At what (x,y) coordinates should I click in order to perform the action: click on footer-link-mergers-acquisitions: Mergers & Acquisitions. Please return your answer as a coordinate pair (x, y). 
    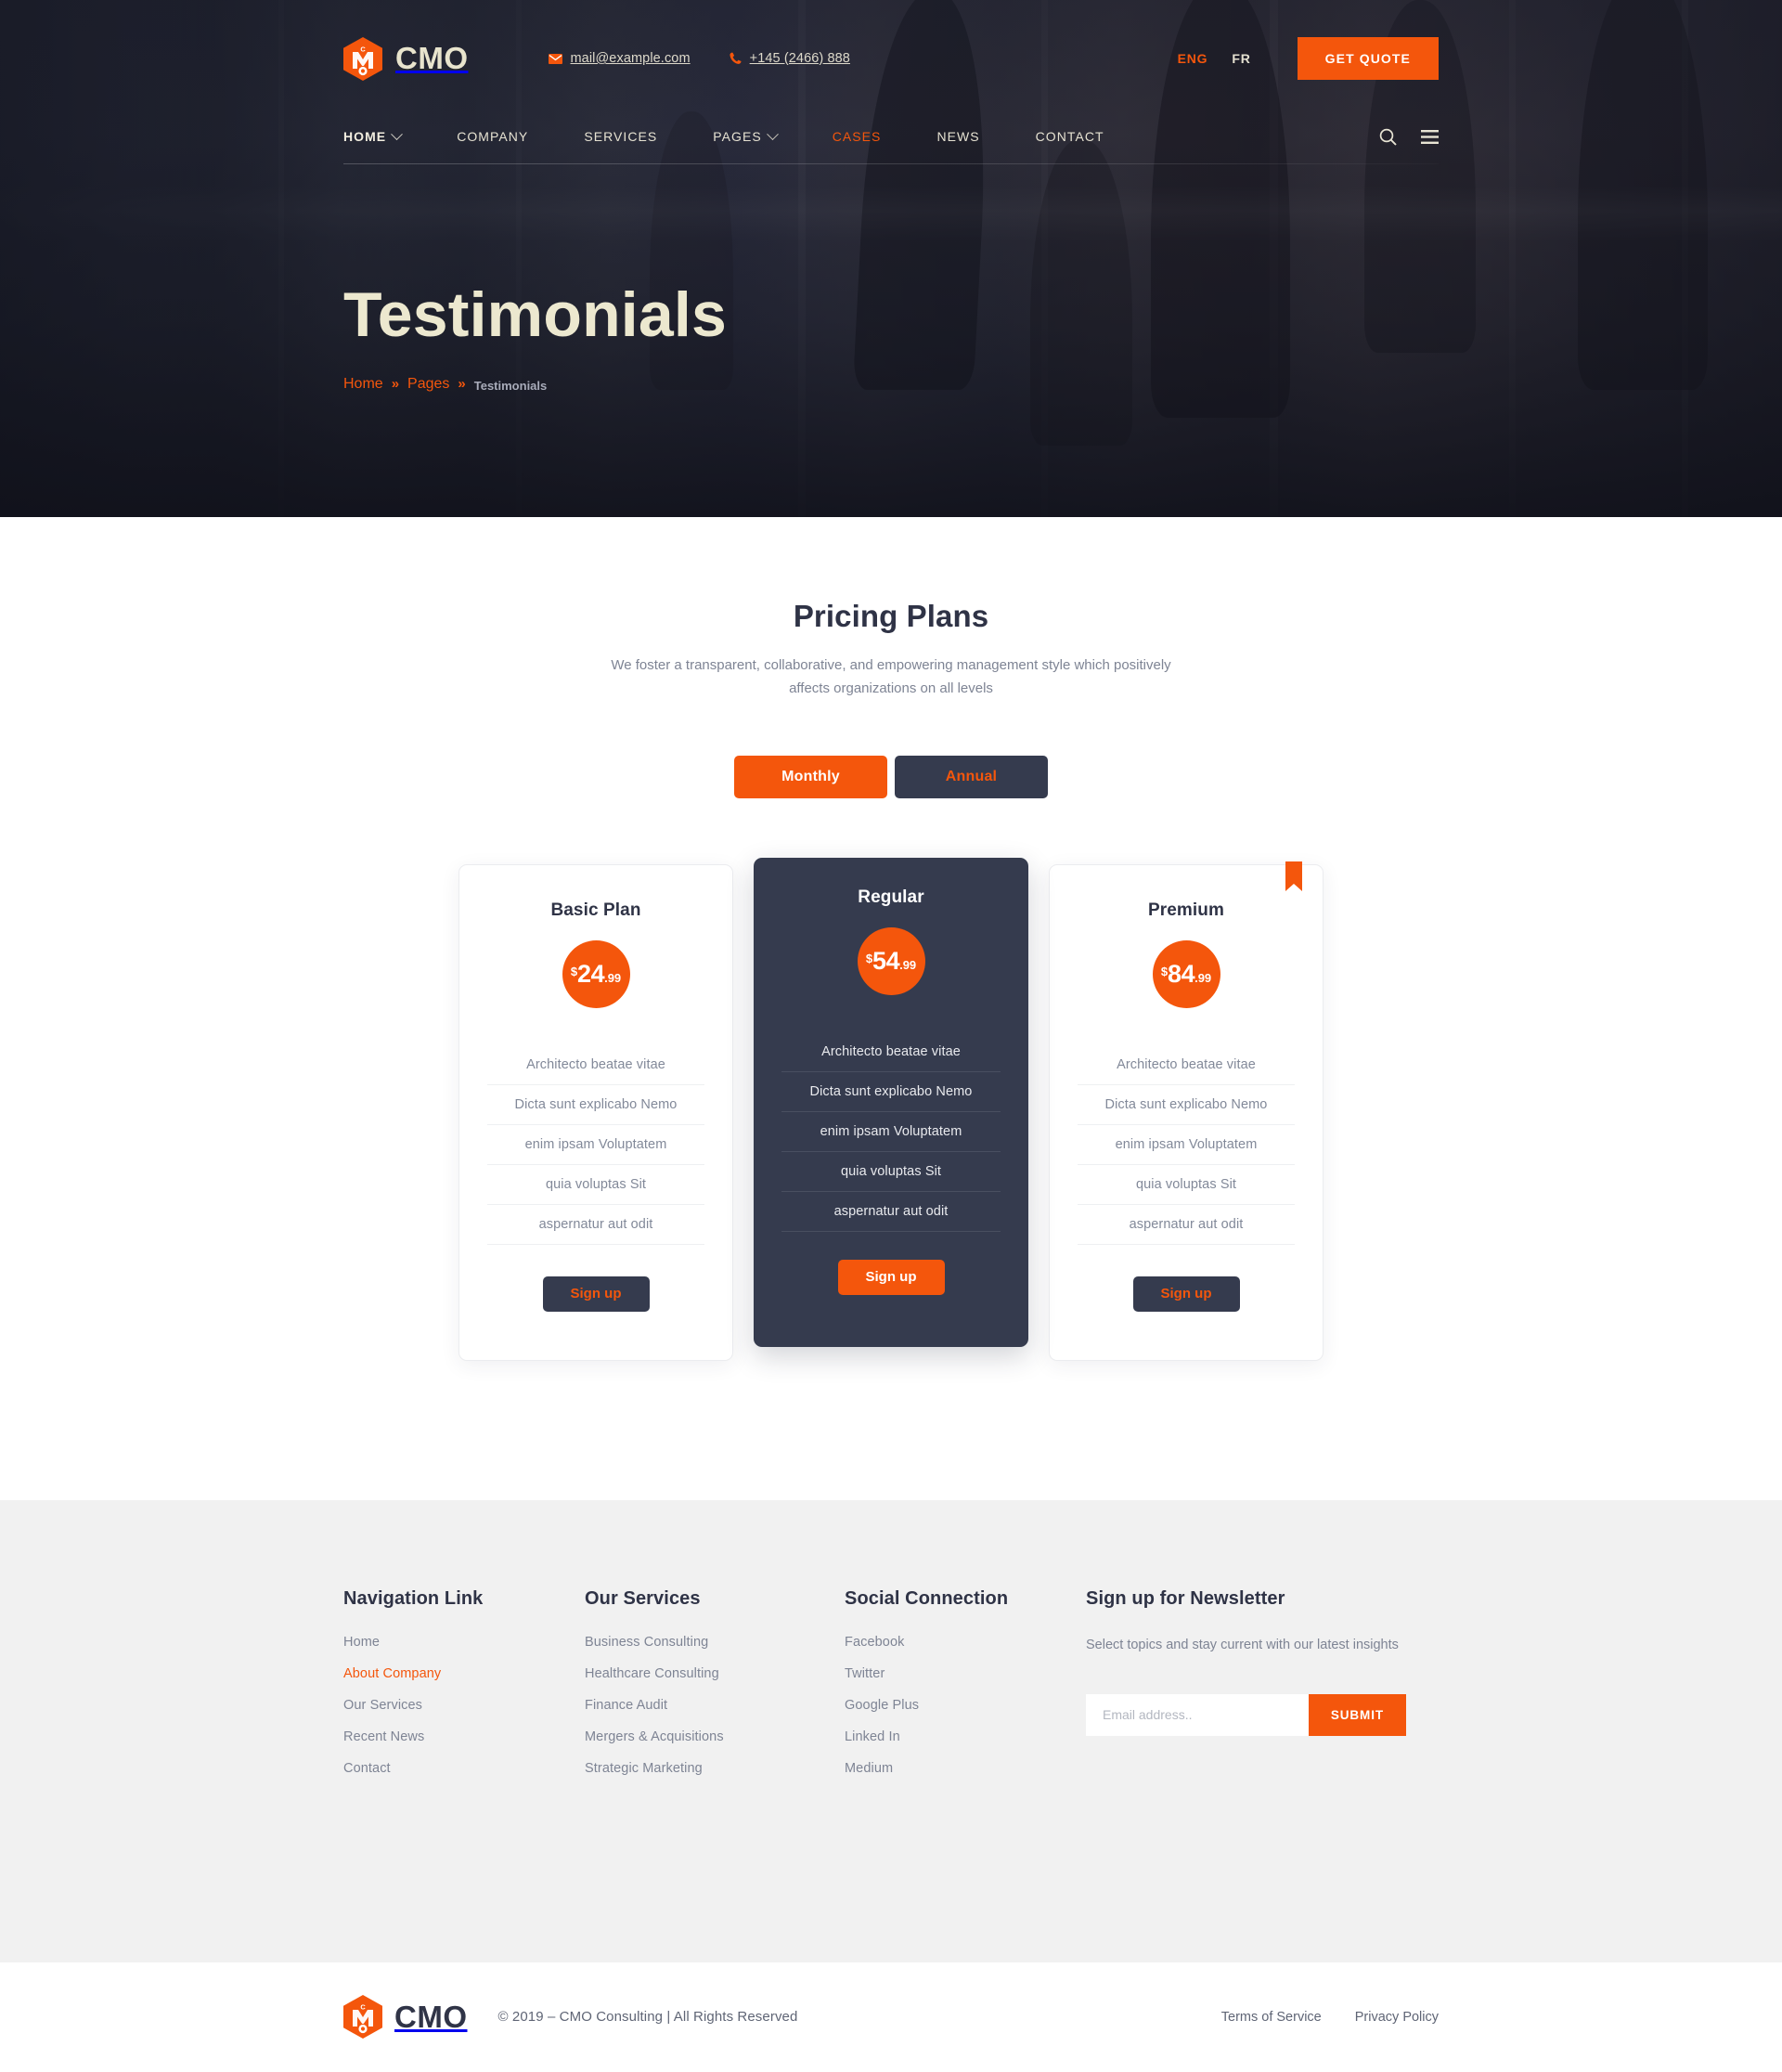
    Looking at the image, I should click on (654, 1736).